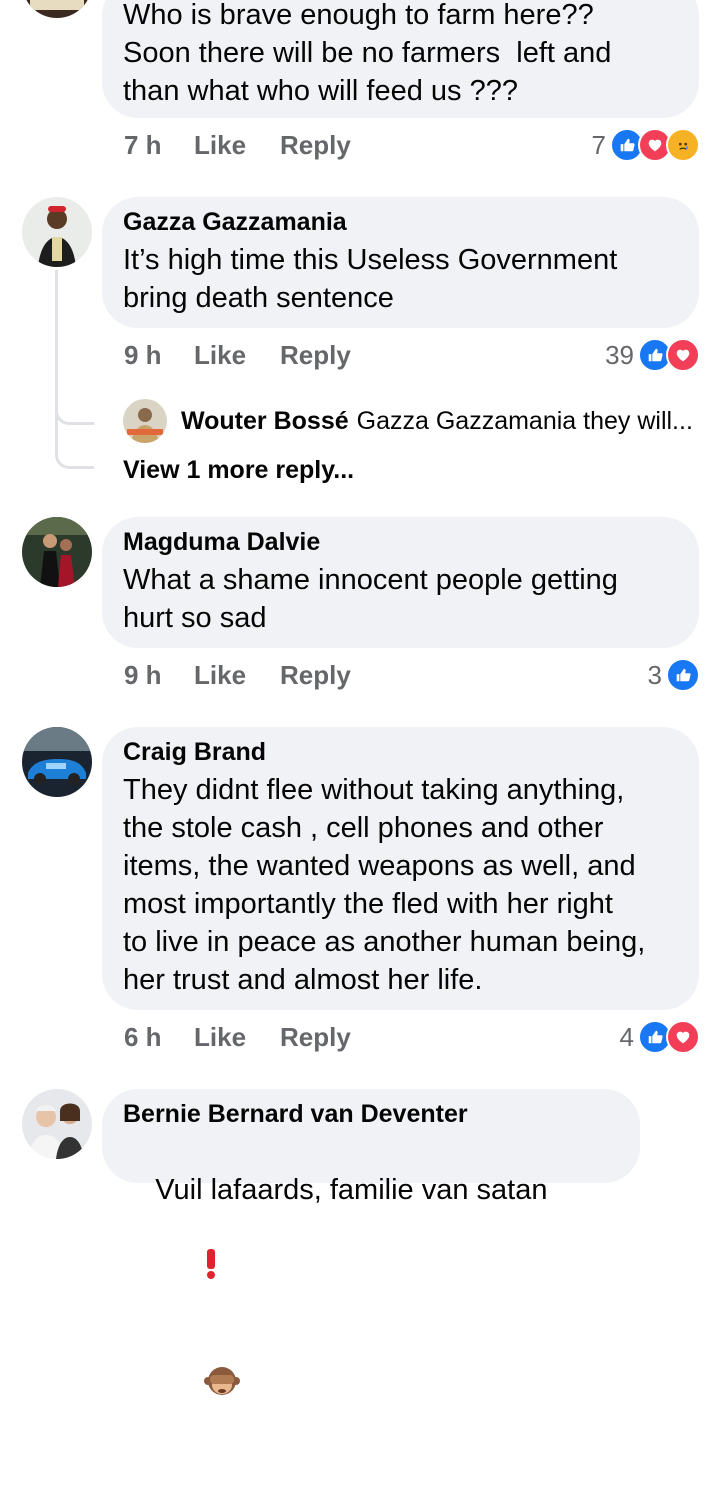 This screenshot has width=720, height=1485. I want to click on reaction-count: 3, so click(654, 674).